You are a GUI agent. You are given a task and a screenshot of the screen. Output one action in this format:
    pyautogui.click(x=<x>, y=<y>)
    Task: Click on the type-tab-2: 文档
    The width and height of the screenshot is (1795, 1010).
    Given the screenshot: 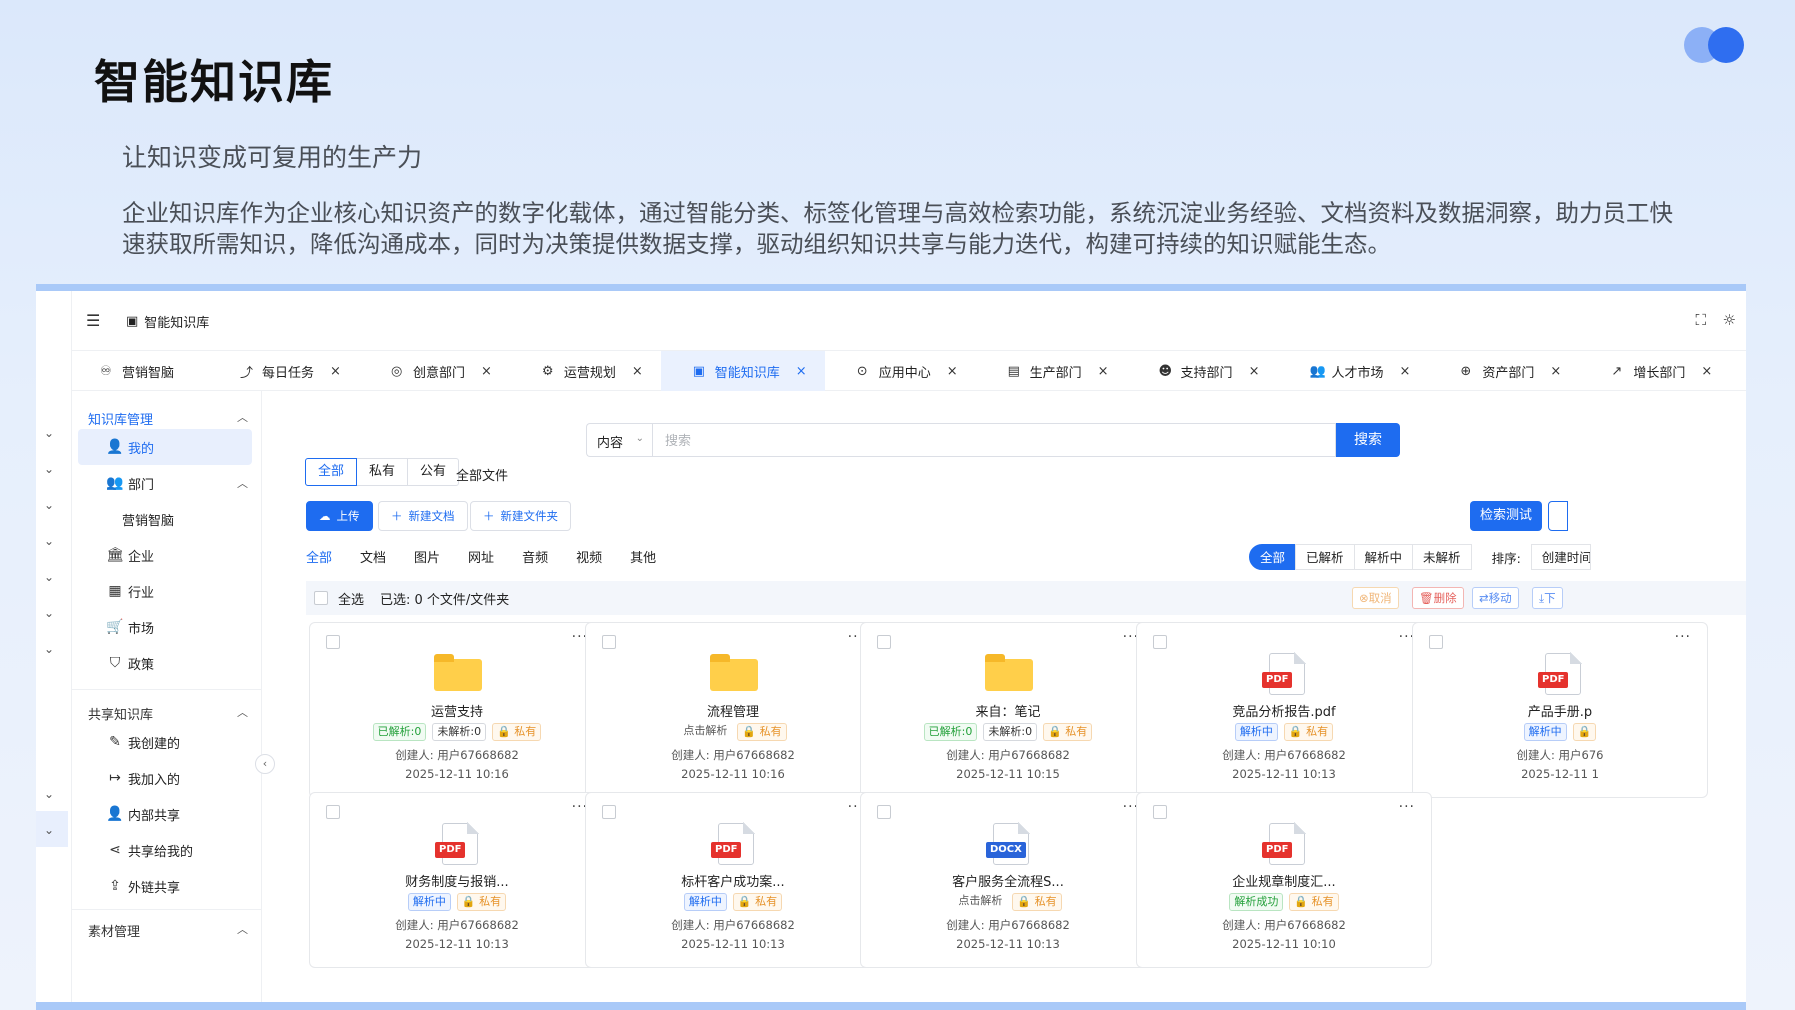 What is the action you would take?
    pyautogui.click(x=373, y=559)
    